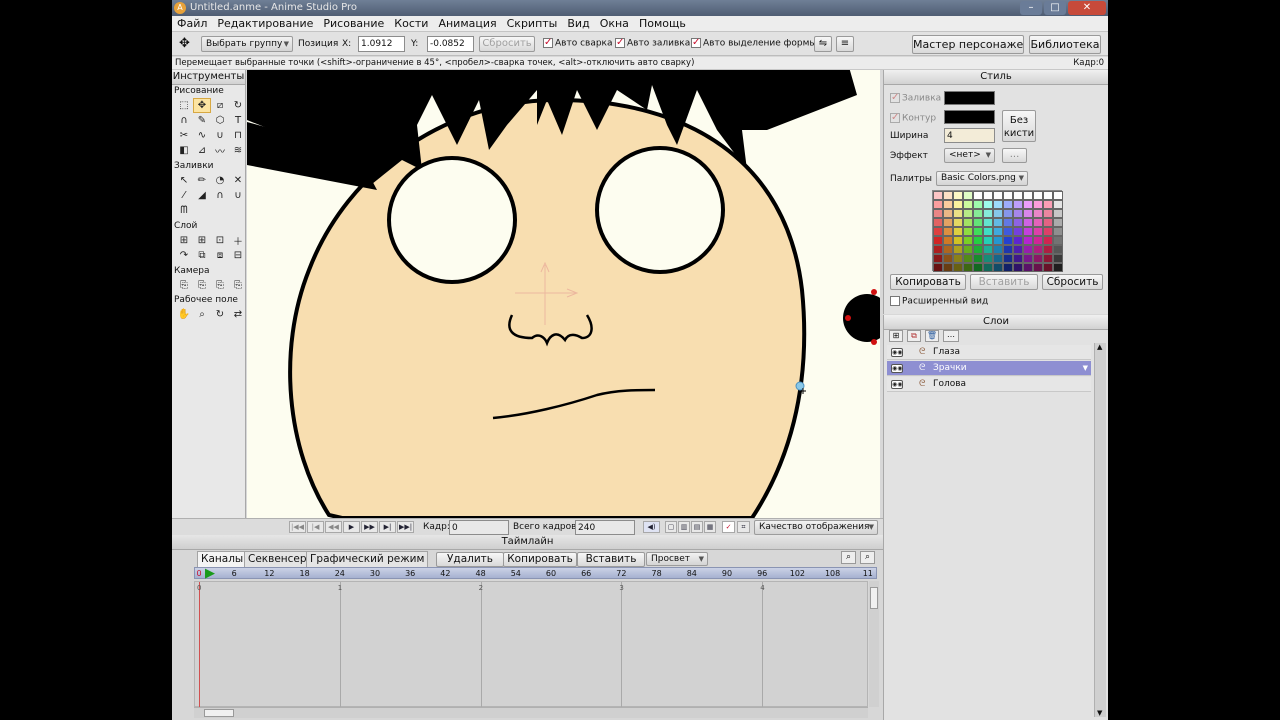 This screenshot has height=720, width=1280. Describe the element at coordinates (220, 135) in the screenshot. I see `magnet-icon: ∪` at that location.